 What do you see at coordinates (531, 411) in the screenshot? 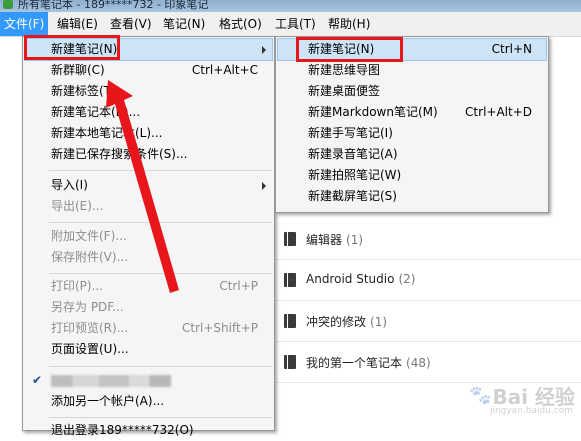
I see `watermark-subtext: jingyan.baidu.com` at bounding box center [531, 411].